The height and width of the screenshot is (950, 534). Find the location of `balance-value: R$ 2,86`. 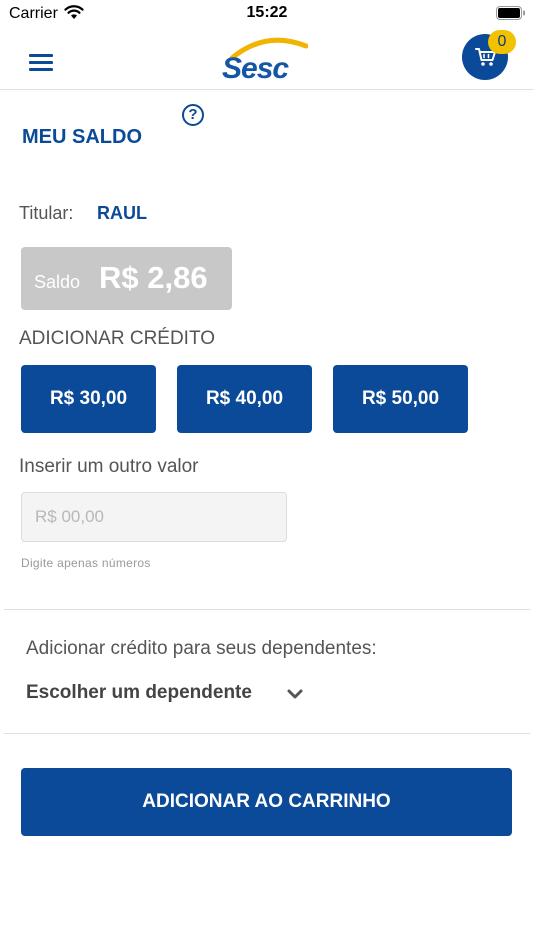

balance-value: R$ 2,86 is located at coordinates (153, 277).